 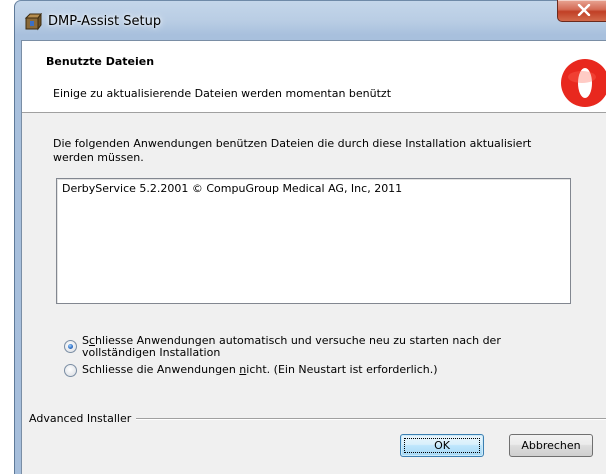 What do you see at coordinates (583, 83) in the screenshot?
I see `red-circle-logo` at bounding box center [583, 83].